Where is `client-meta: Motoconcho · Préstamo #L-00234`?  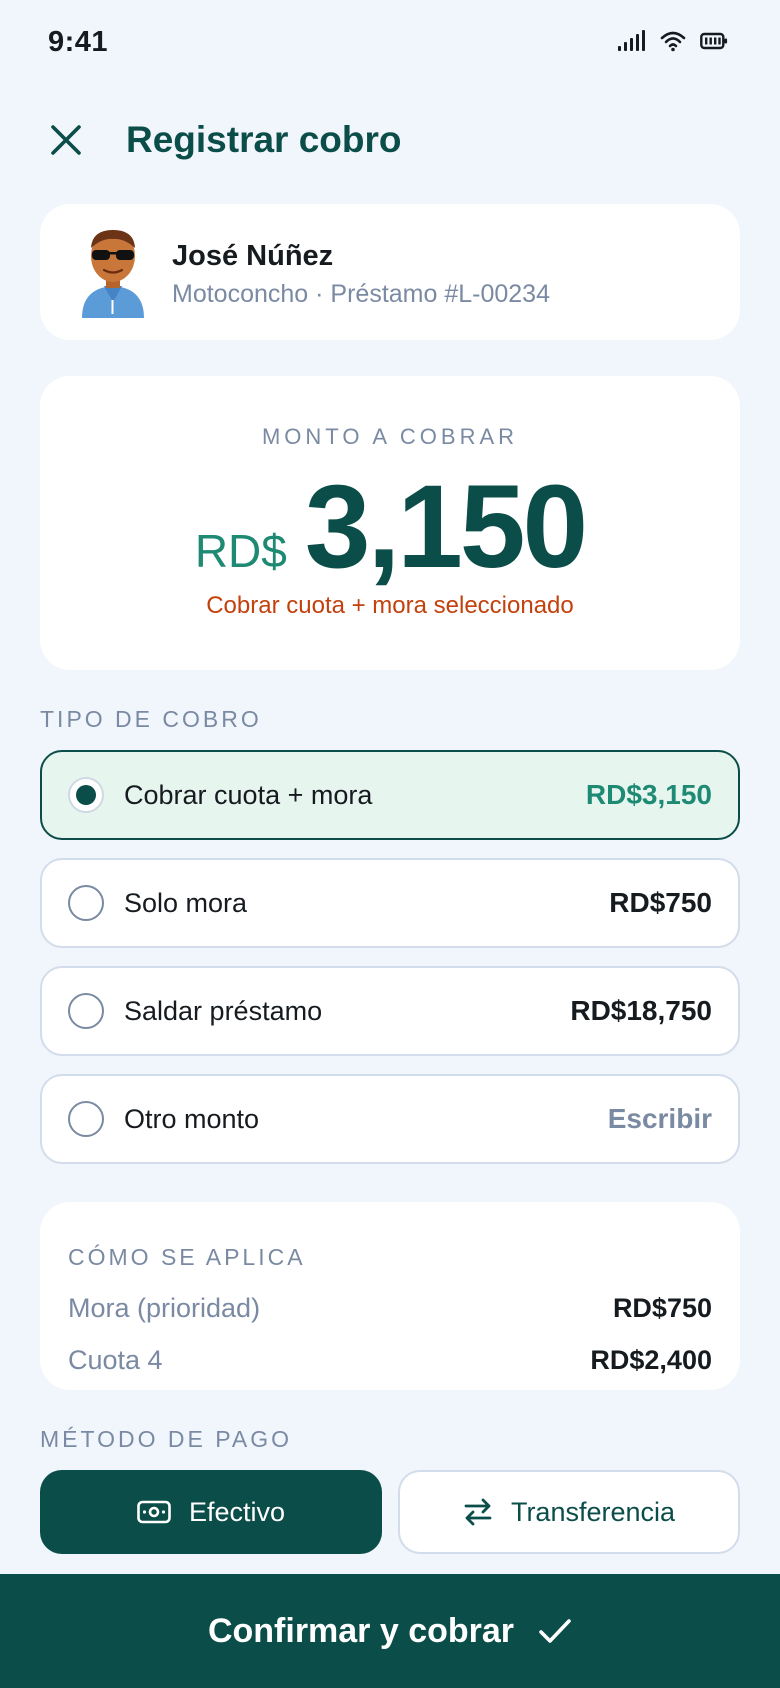
client-meta: Motoconcho · Préstamo #L-00234 is located at coordinates (361, 294).